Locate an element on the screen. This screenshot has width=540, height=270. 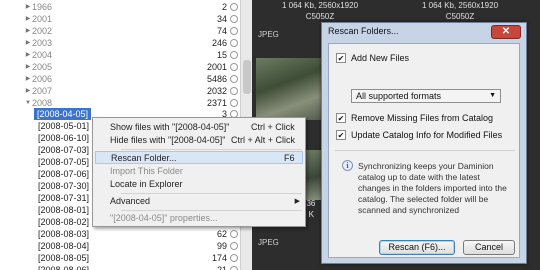
folder-label: [2008-08-01] is located at coordinates (64, 210).